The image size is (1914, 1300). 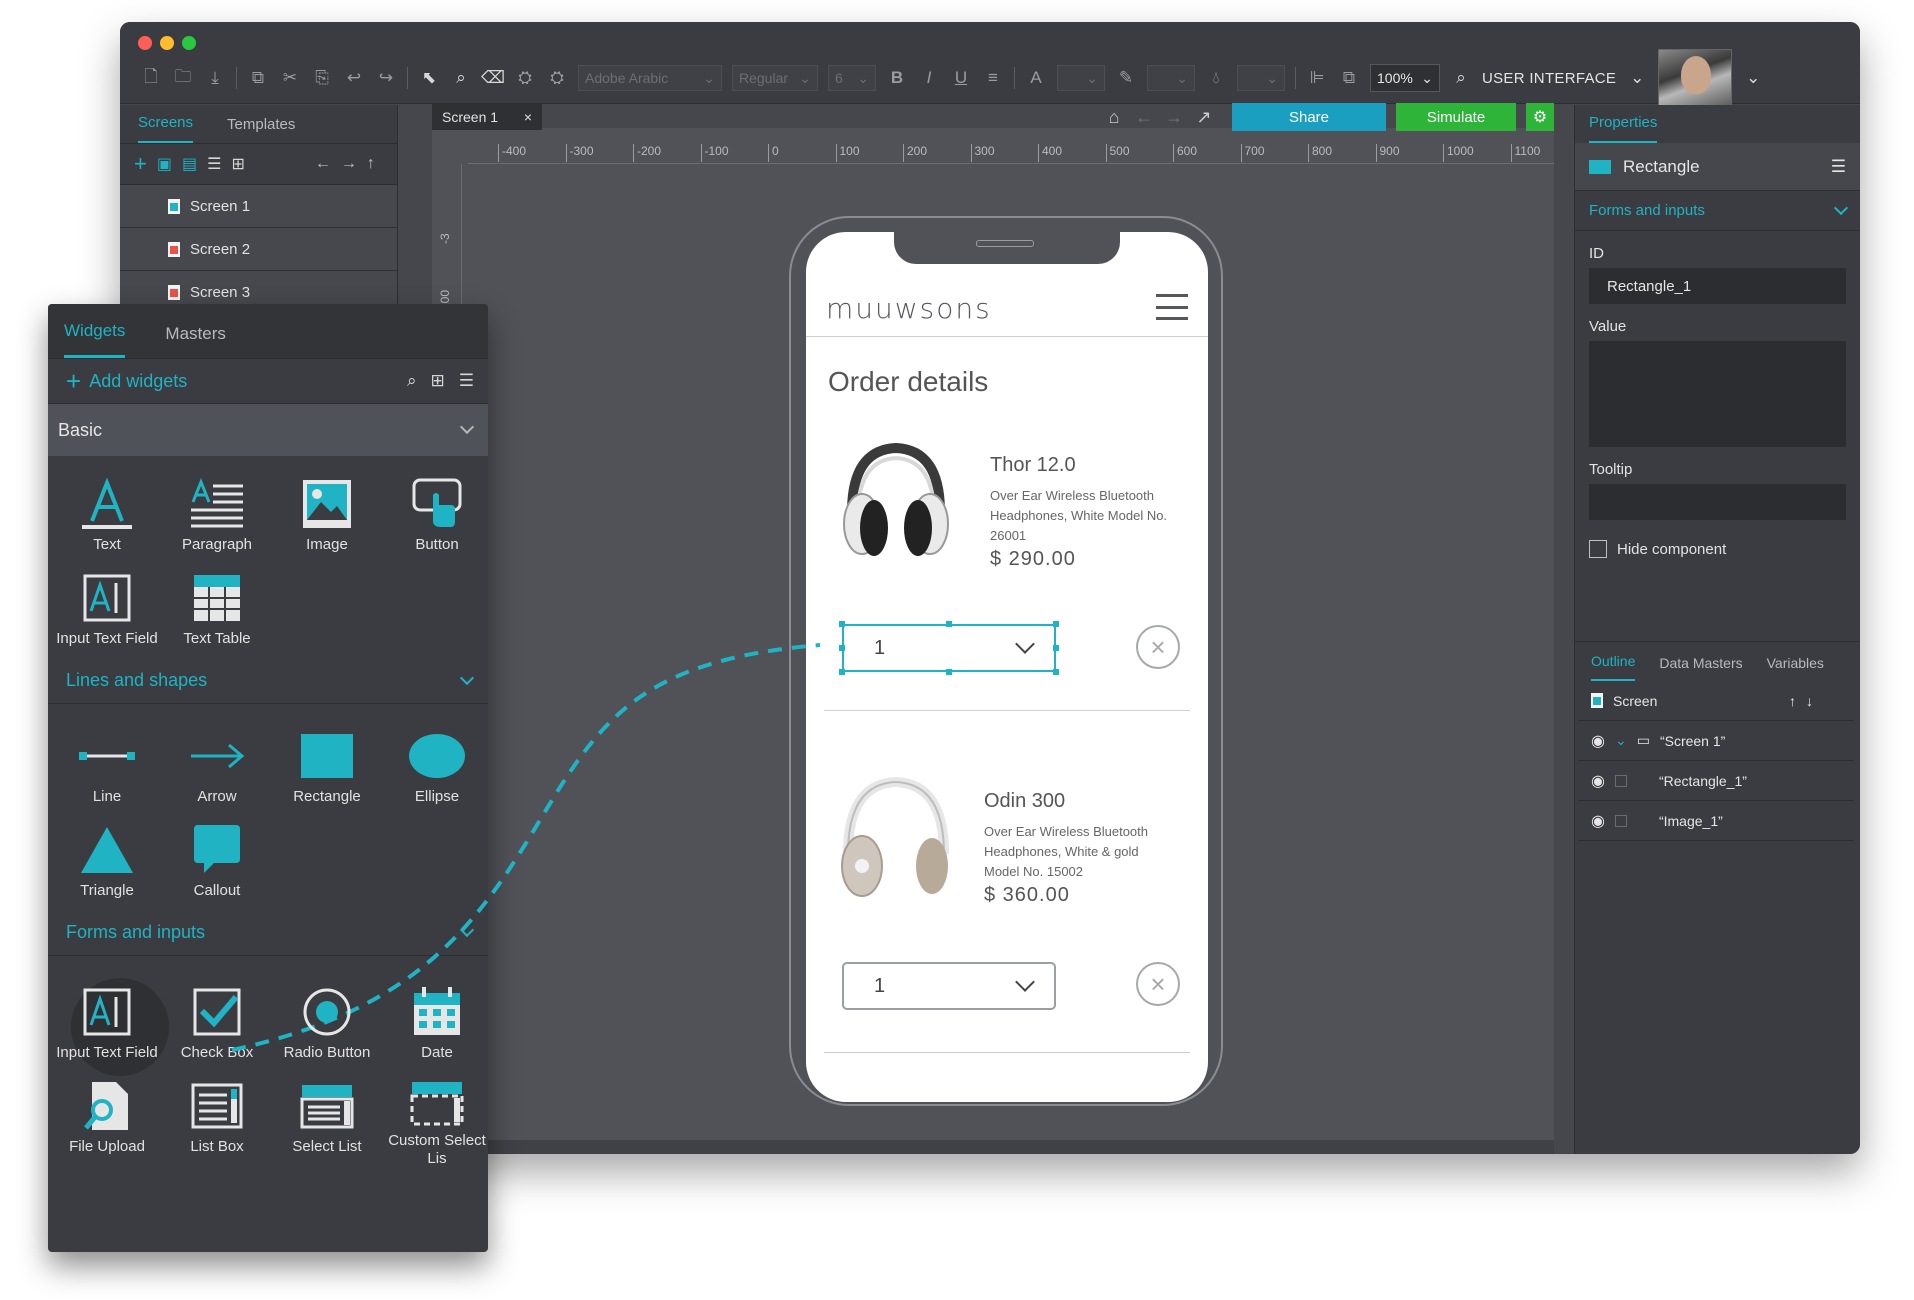 I want to click on close-window-button, so click(x=145, y=43).